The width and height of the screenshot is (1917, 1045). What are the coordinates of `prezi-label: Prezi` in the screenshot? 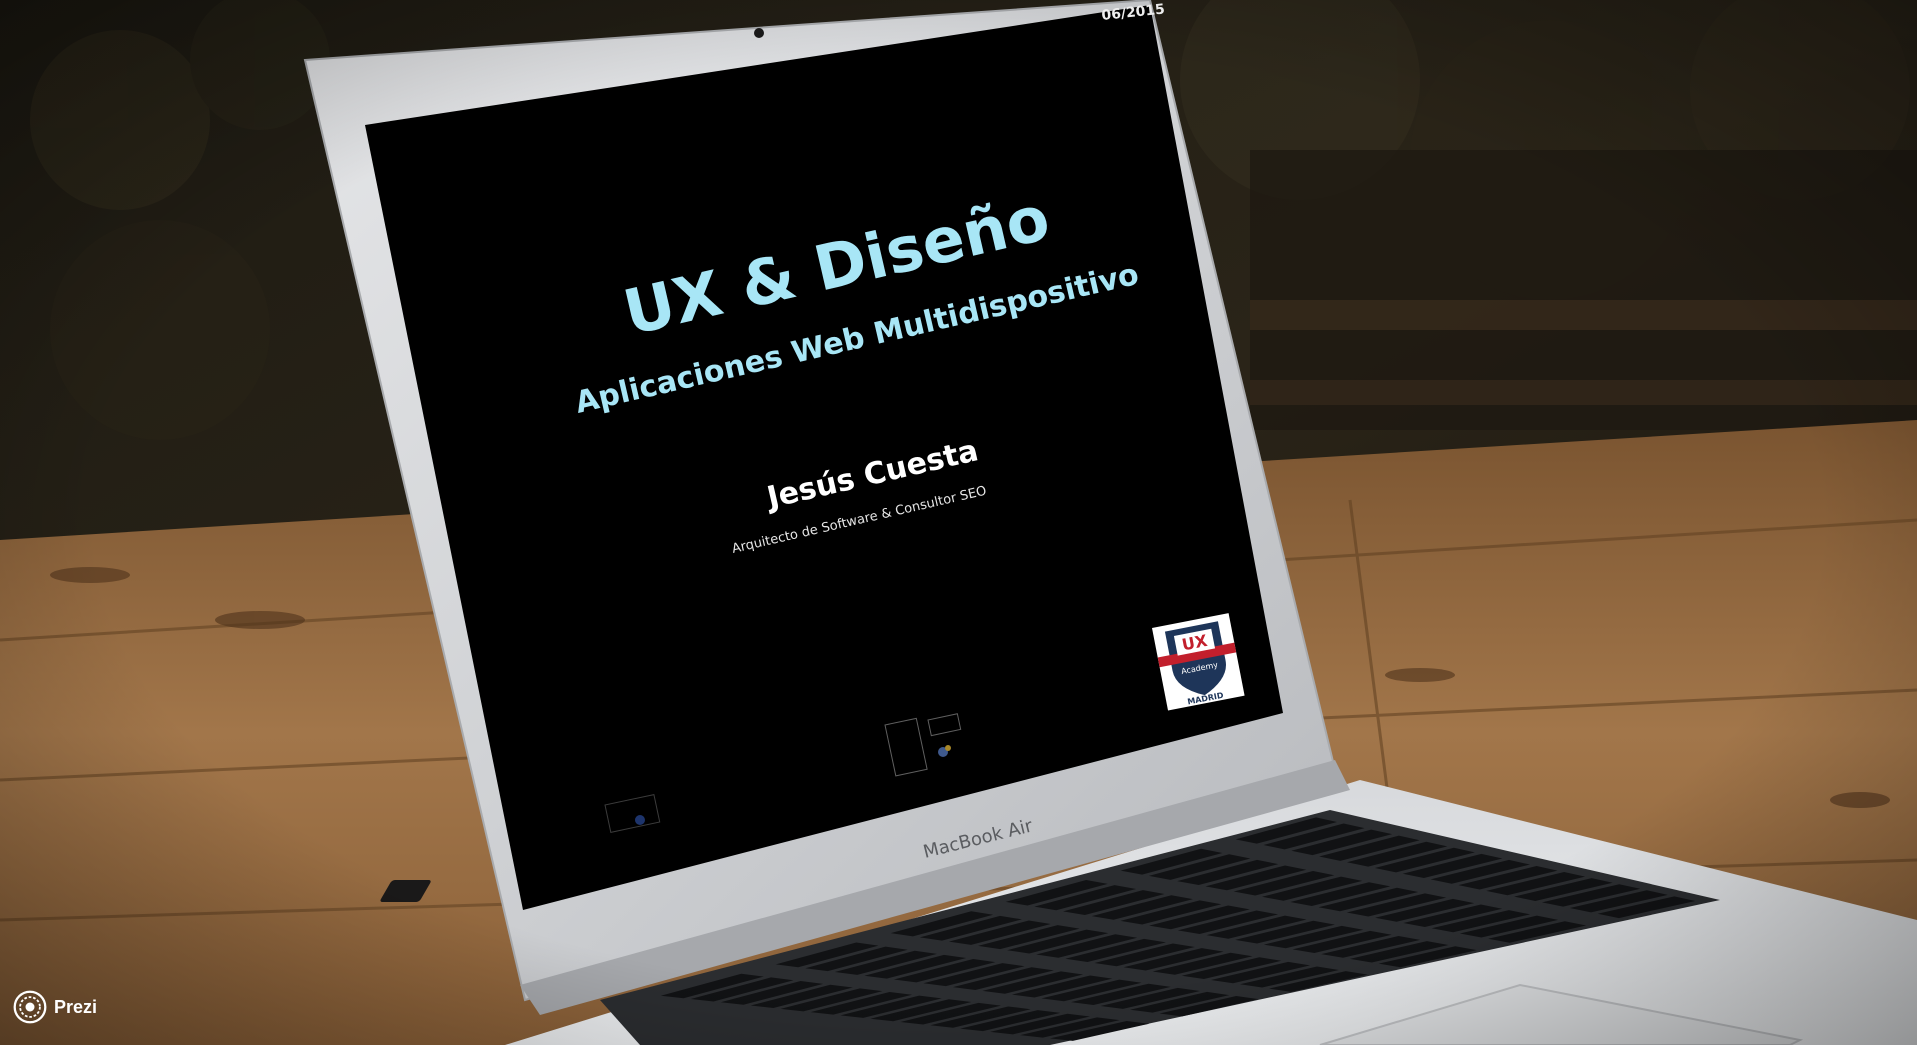 It's located at (76, 1006).